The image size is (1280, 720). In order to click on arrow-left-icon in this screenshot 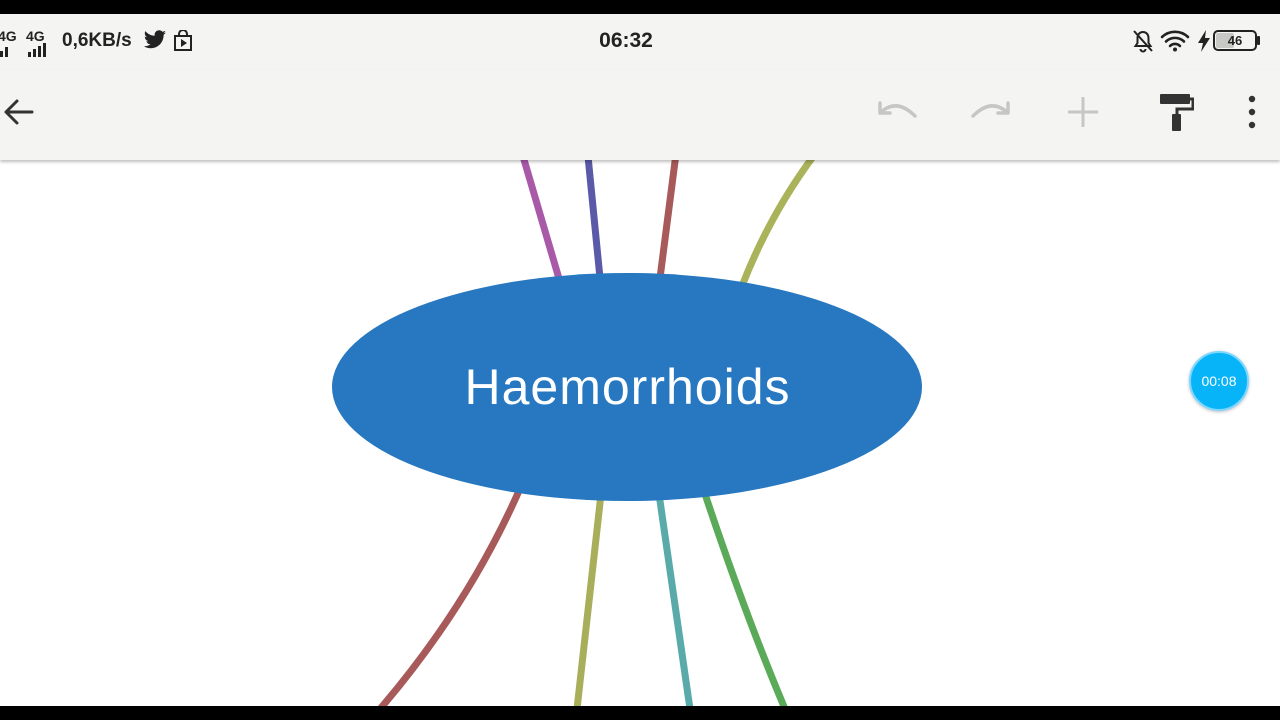, I will do `click(19, 112)`.